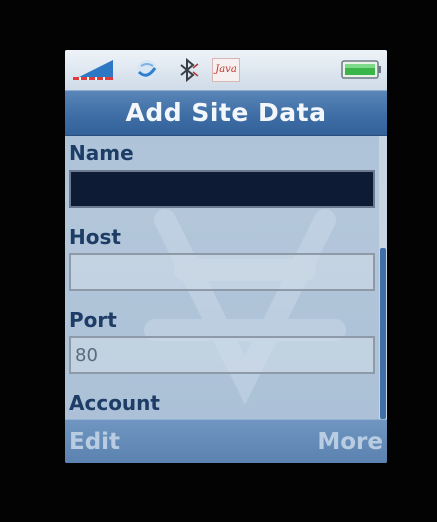 The width and height of the screenshot is (437, 522). Describe the element at coordinates (226, 441) in the screenshot. I see `softkey-bar: Edit More` at that location.